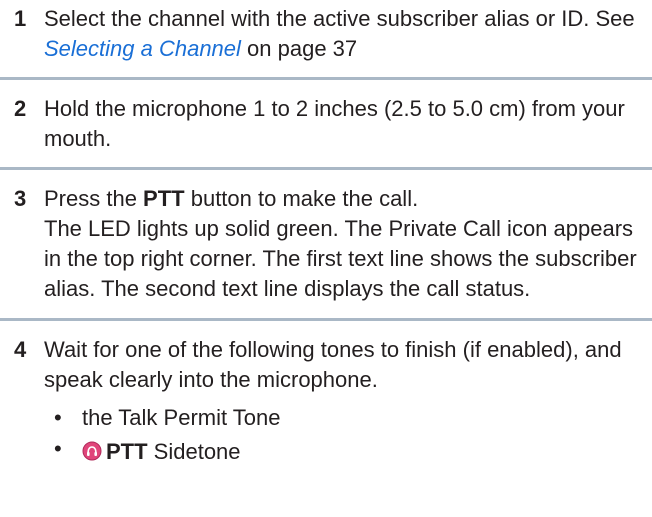  What do you see at coordinates (181, 417) in the screenshot?
I see `list-item-text: the Talk Permit Tone` at bounding box center [181, 417].